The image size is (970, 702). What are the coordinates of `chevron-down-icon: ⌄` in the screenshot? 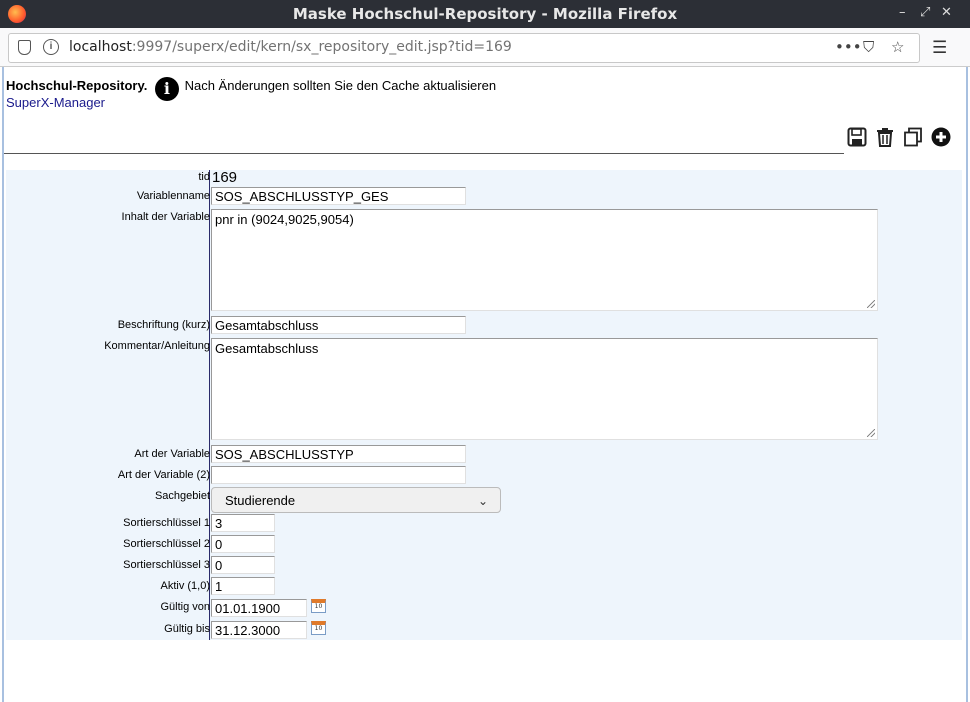 It's located at (482, 501).